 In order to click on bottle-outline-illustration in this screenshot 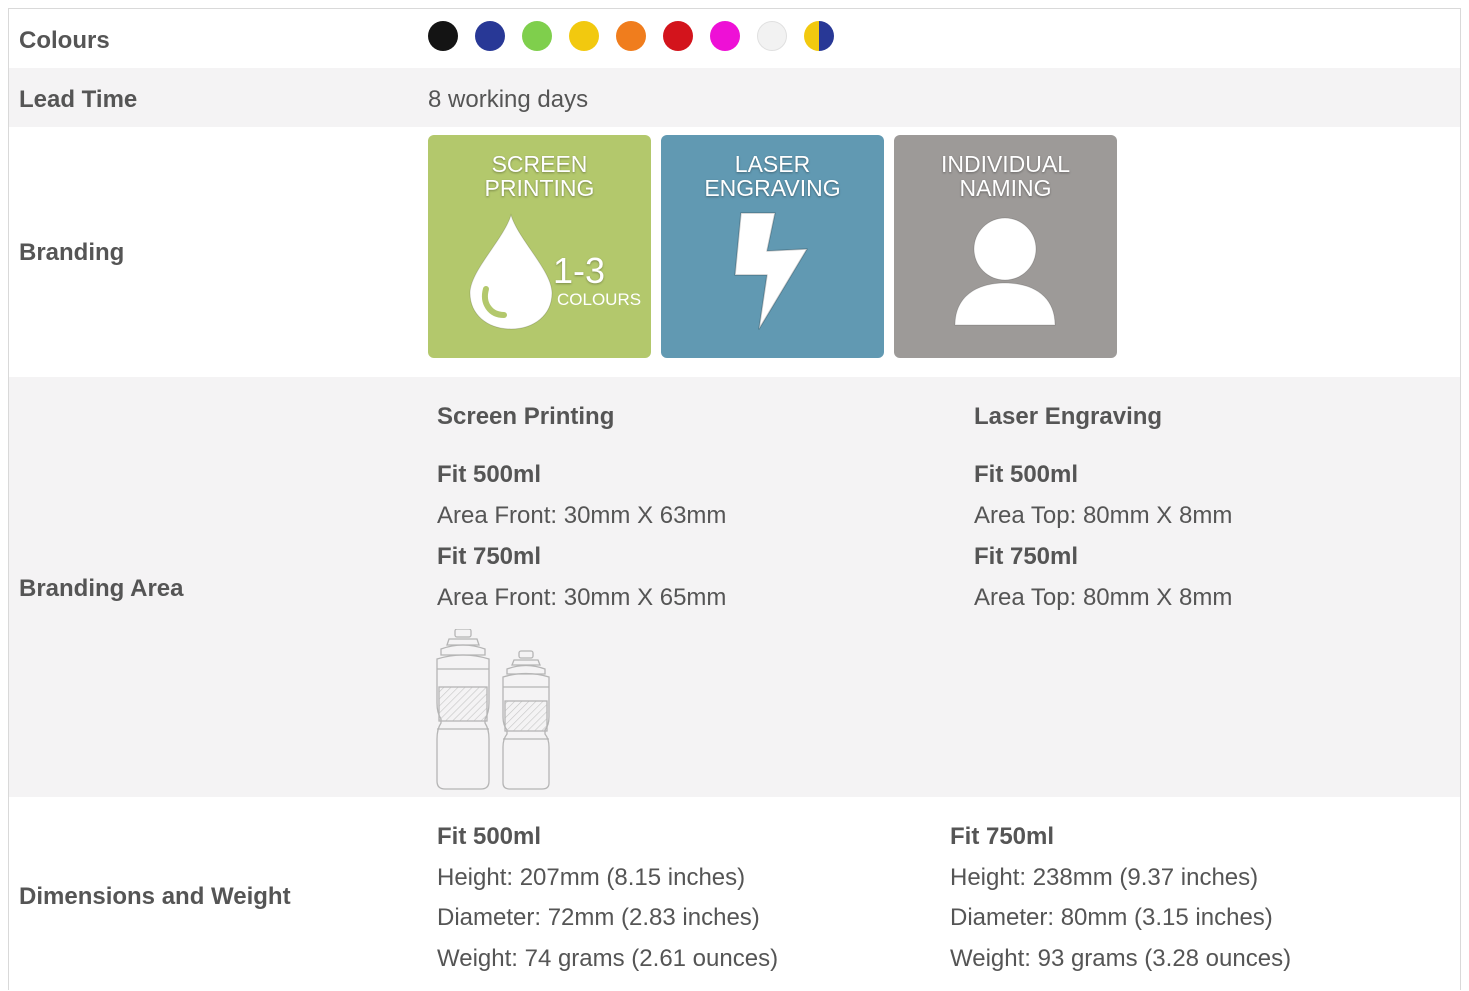, I will do `click(493, 709)`.